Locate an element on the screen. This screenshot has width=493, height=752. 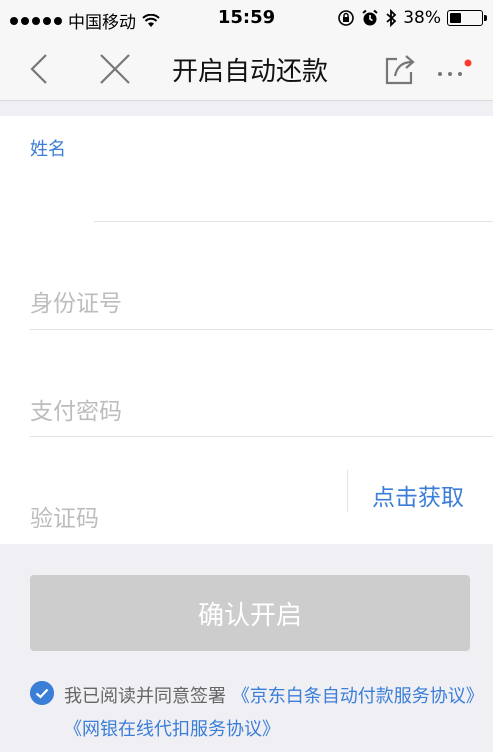
close-icon is located at coordinates (115, 69).